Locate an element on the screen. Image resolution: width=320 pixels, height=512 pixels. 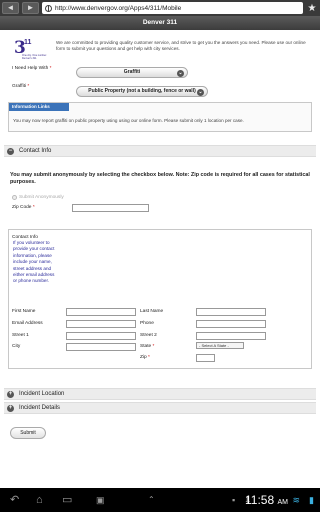
forward-button: ► is located at coordinates (30, 8).